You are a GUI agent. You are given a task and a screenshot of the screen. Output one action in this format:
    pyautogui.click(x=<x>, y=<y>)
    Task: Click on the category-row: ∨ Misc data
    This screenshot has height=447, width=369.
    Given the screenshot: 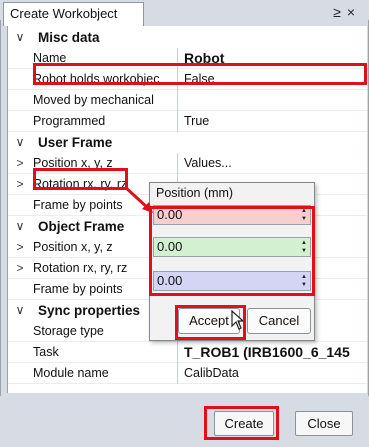 What is the action you would take?
    pyautogui.click(x=187, y=37)
    